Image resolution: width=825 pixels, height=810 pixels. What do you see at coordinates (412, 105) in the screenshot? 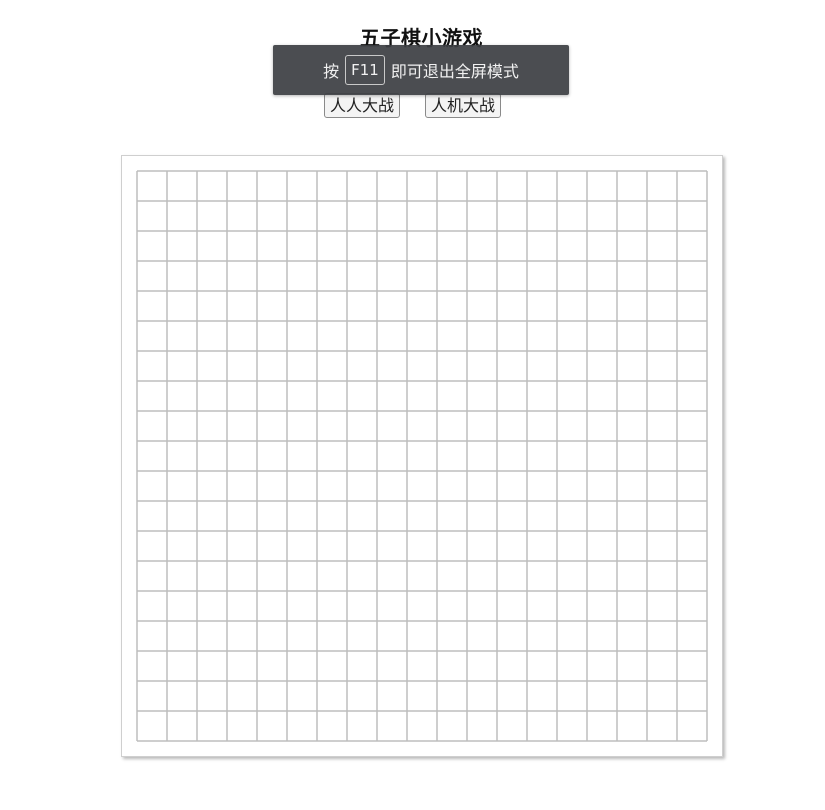
I see `mode-button-group: 人人大战 人机大战` at bounding box center [412, 105].